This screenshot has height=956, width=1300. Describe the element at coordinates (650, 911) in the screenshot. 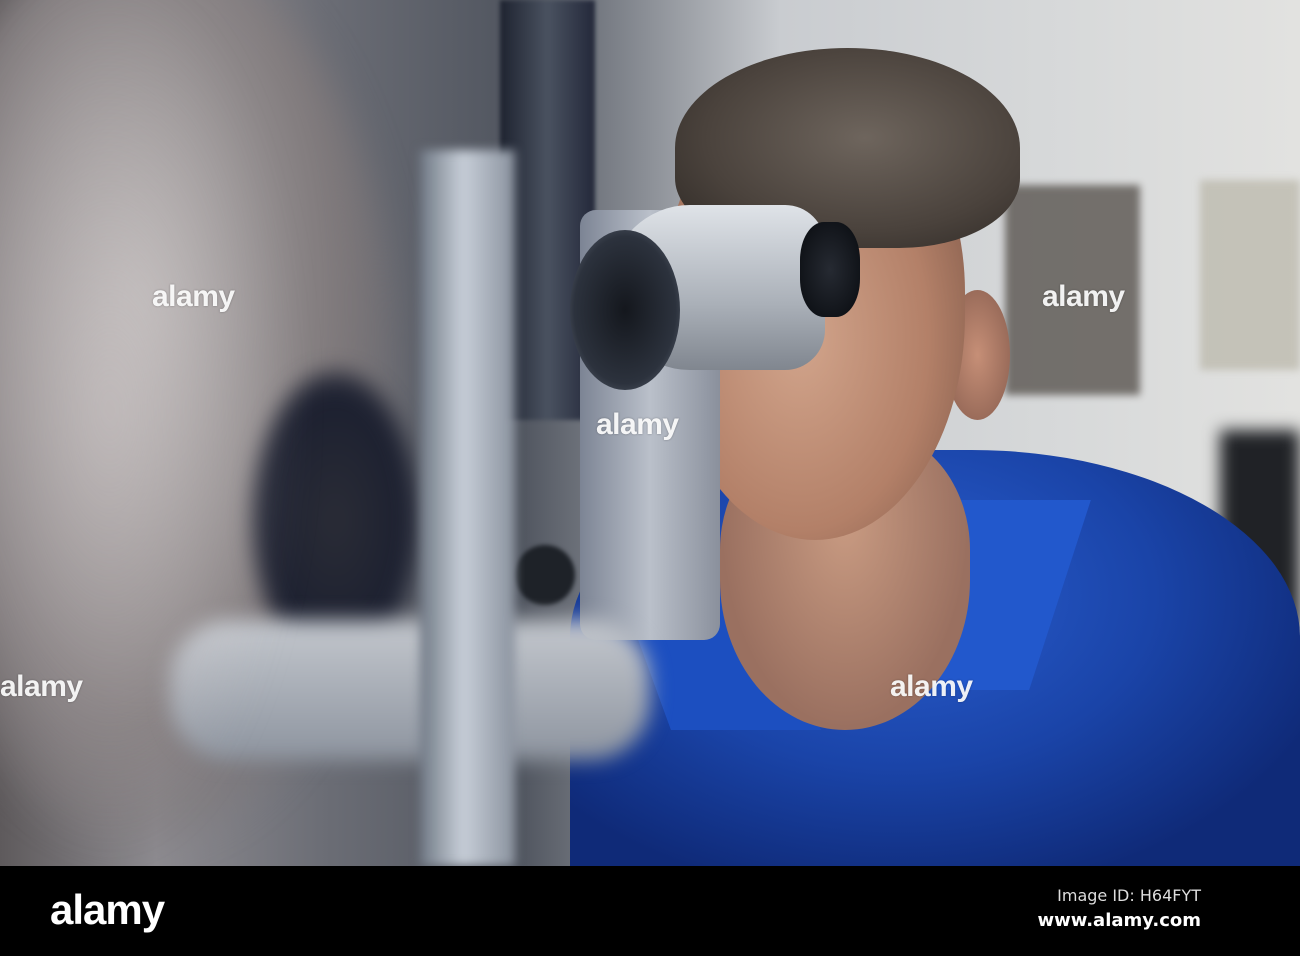

I see `footer-bar: alamy Image ID: H64FYT www.alamy.com` at that location.